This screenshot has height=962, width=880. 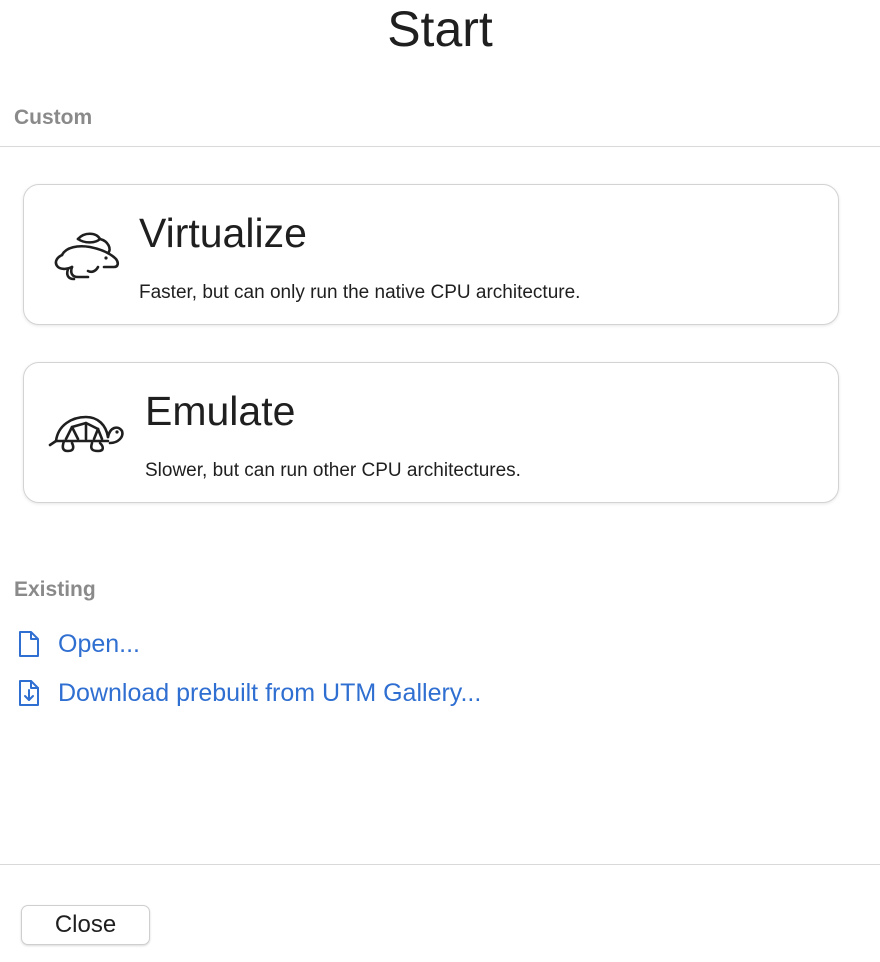 I want to click on document-icon, so click(x=29, y=644).